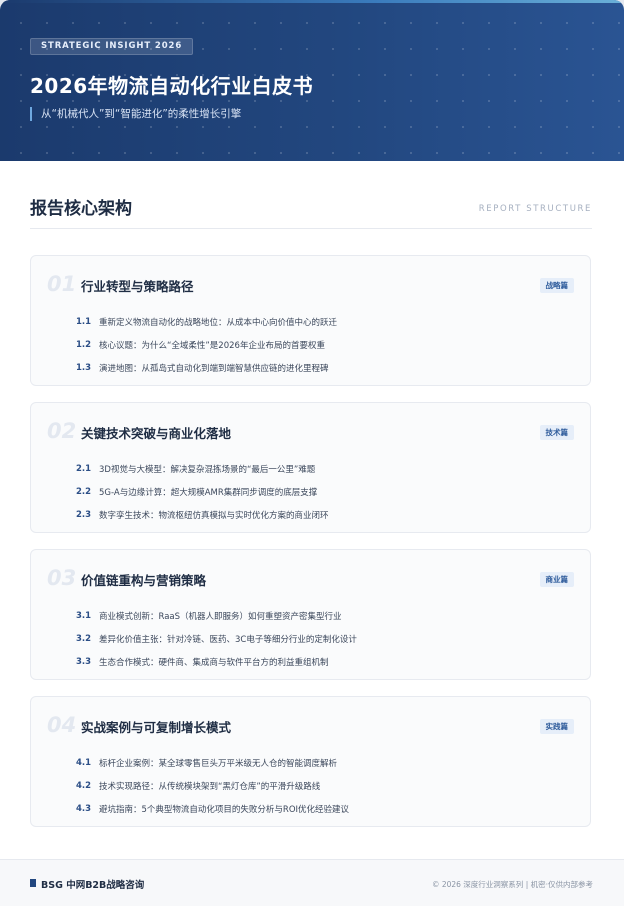  Describe the element at coordinates (556, 726) in the screenshot. I see `chapter-badge: 实践篇` at that location.